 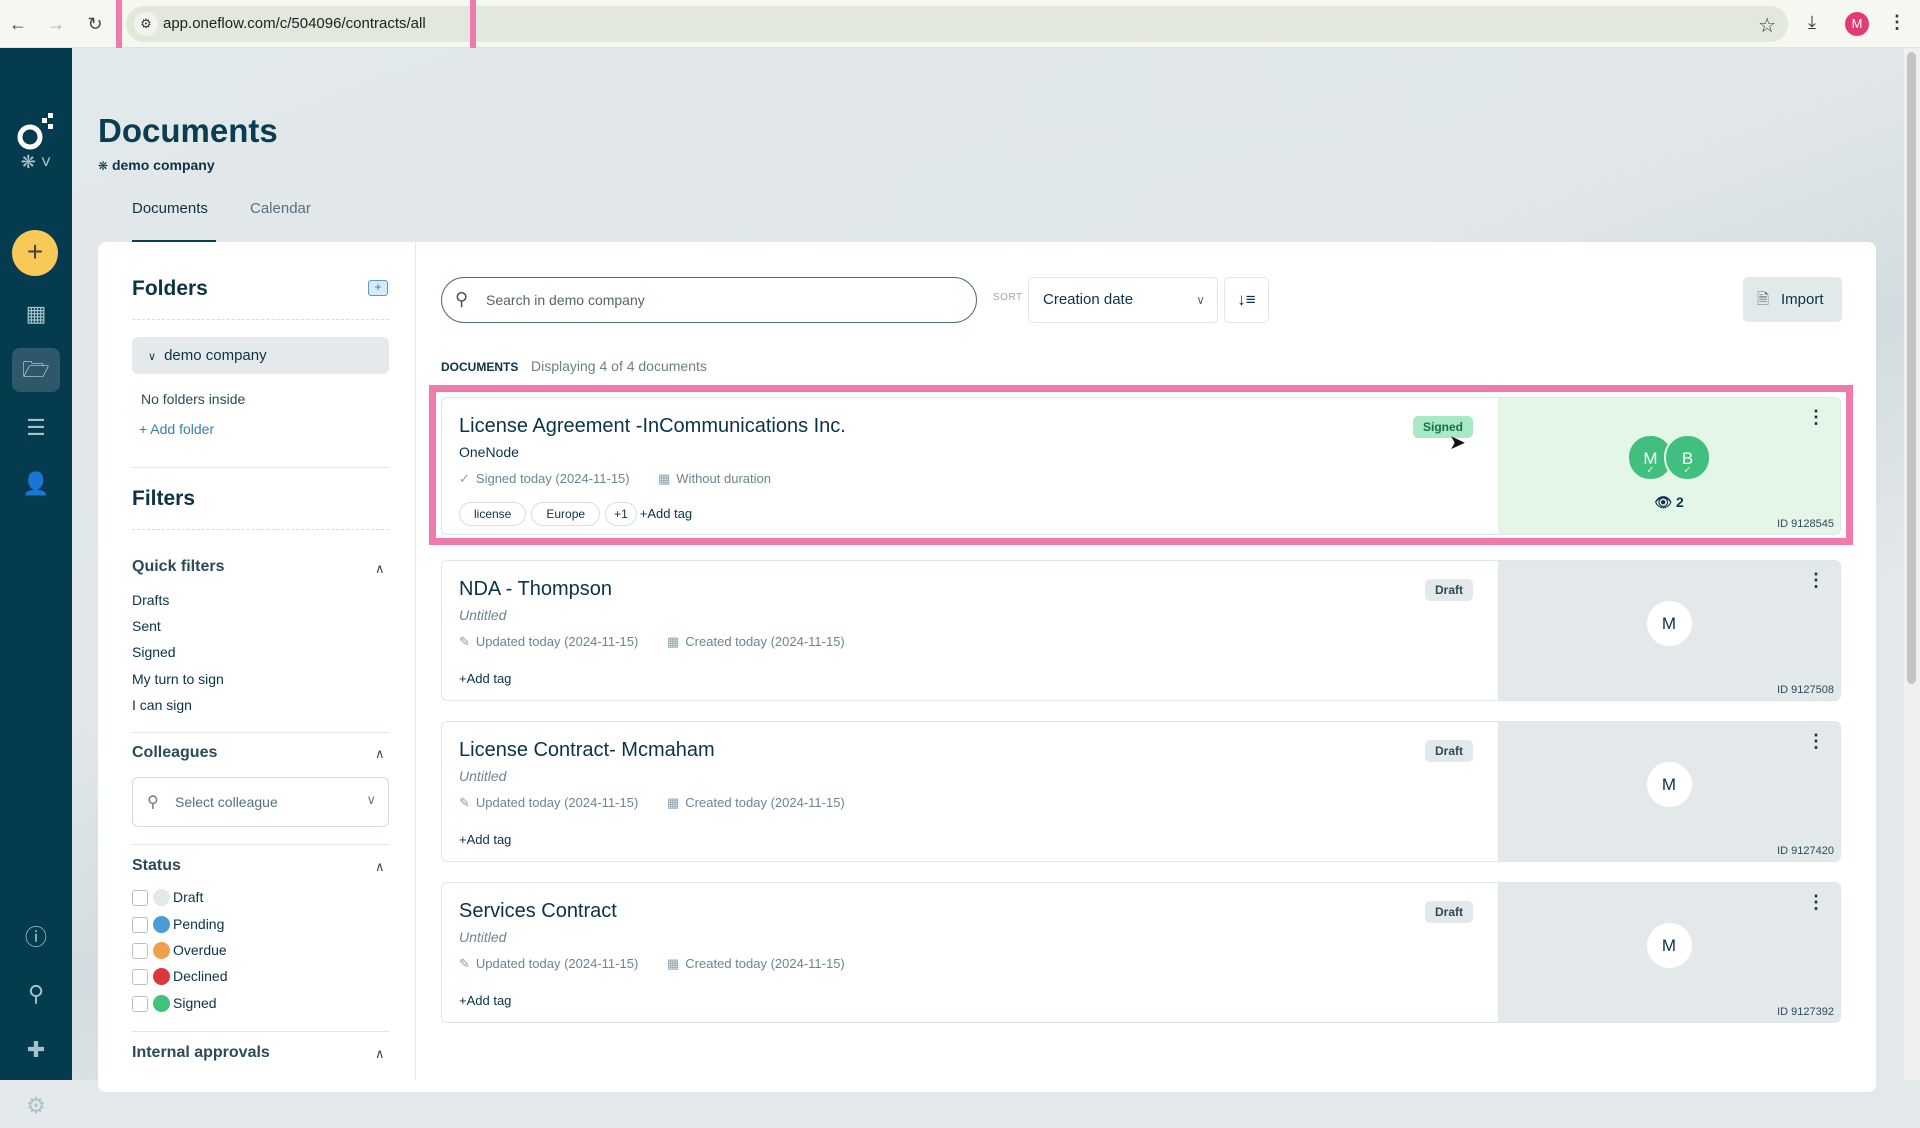 I want to click on address-book-icon: 👤, so click(x=36, y=484).